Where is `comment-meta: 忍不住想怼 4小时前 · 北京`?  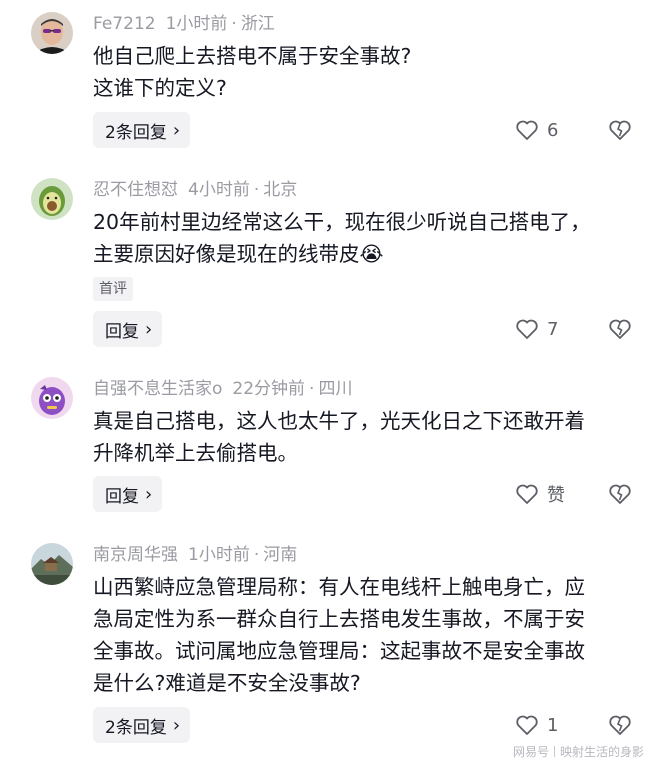
comment-meta: 忍不住想怼 4小时前 · 北京 is located at coordinates (195, 190).